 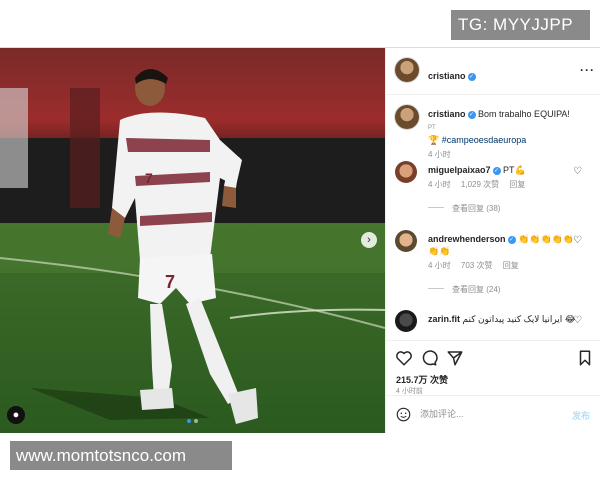 What do you see at coordinates (447, 76) in the screenshot?
I see `author-username: cristiano` at bounding box center [447, 76].